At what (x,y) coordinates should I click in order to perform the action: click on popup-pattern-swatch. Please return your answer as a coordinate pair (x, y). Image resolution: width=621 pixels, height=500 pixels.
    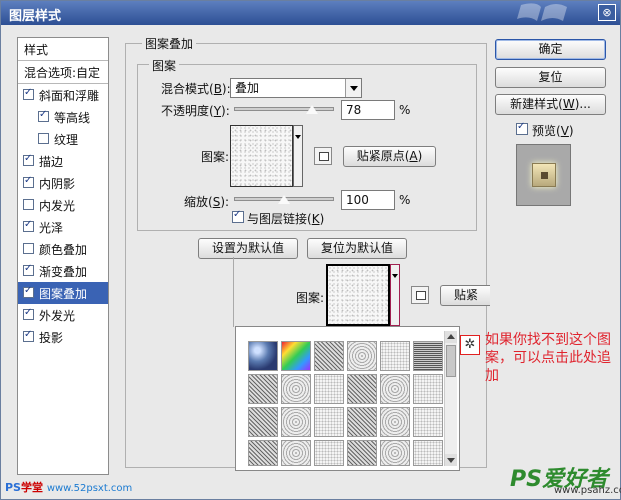
    Looking at the image, I should click on (358, 295).